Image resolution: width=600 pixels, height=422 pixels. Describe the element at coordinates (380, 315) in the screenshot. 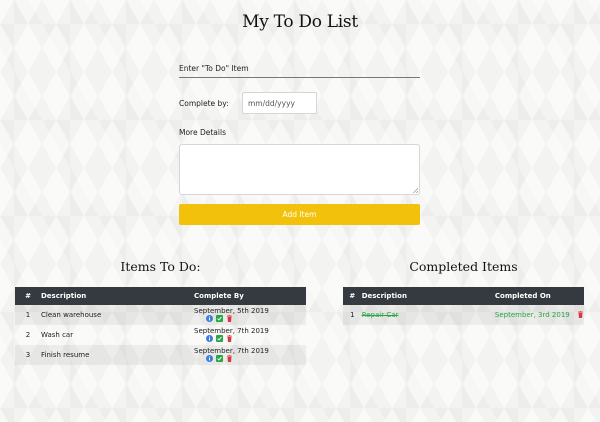

I see `row-description-text: Repair Car` at that location.